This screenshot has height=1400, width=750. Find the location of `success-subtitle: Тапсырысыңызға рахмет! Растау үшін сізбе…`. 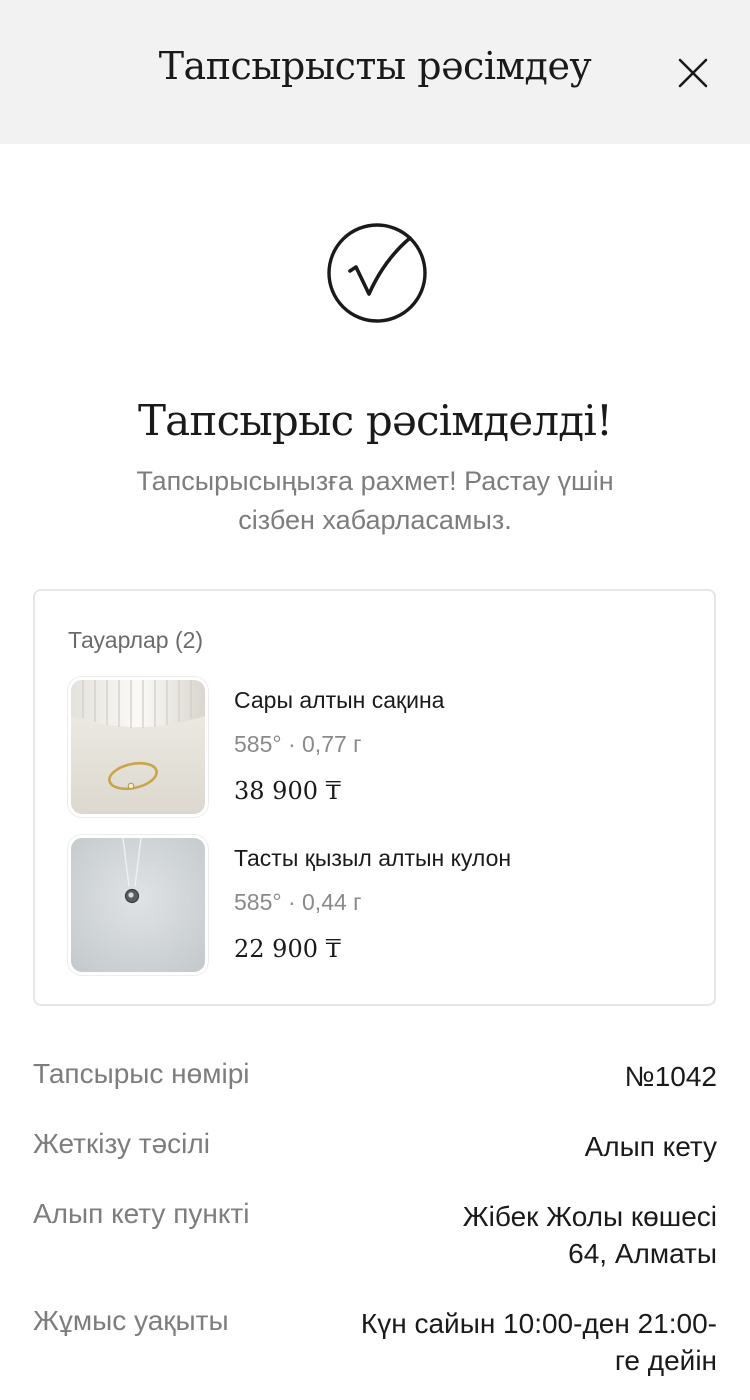

success-subtitle: Тапсырысыңызға рахмет! Растау үшін сізбе… is located at coordinates (375, 500).